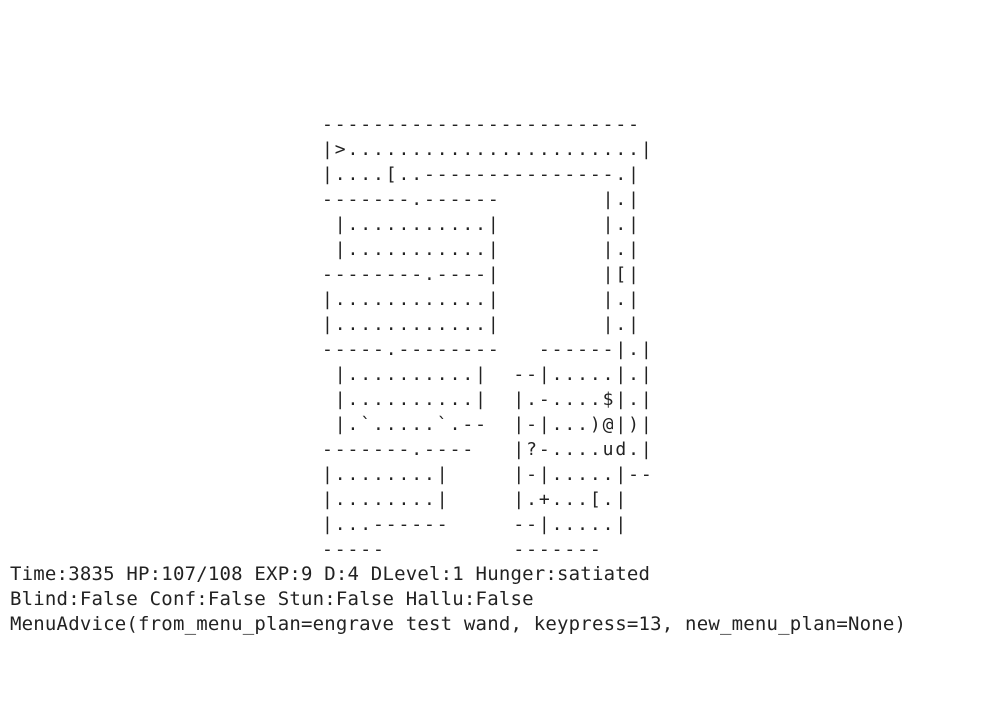 The height and width of the screenshot is (720, 1000). Describe the element at coordinates (481, 174) in the screenshot. I see `map-row: |....[..---------------.|` at that location.